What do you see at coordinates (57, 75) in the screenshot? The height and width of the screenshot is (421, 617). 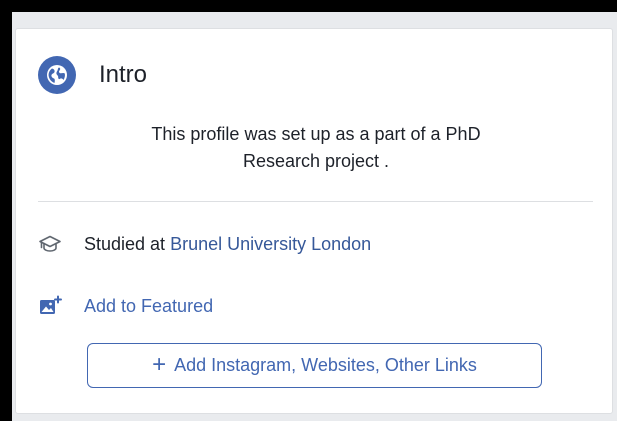 I see `globe-icon` at bounding box center [57, 75].